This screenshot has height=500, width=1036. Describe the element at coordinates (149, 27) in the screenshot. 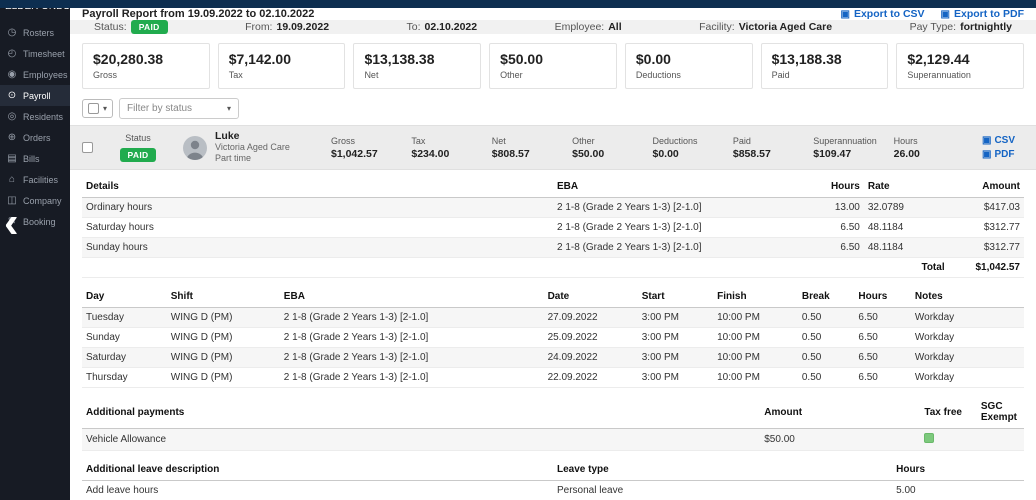

I see `status-badge: PAID` at that location.